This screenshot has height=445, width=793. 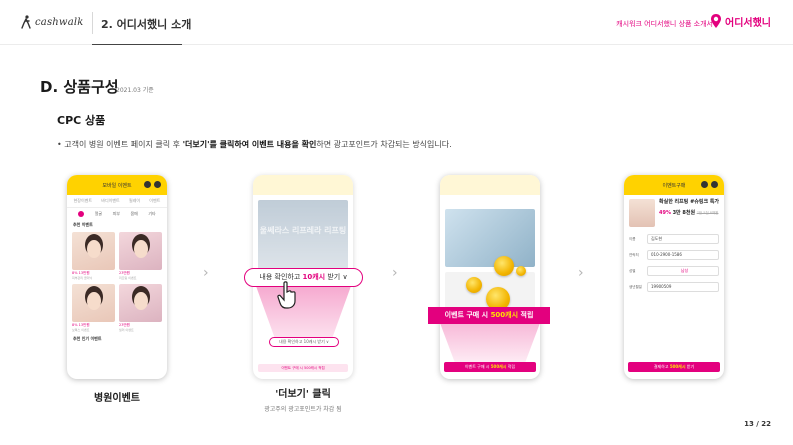 What do you see at coordinates (83, 224) in the screenshot?
I see `section-head: 추천 이벤트` at bounding box center [83, 224].